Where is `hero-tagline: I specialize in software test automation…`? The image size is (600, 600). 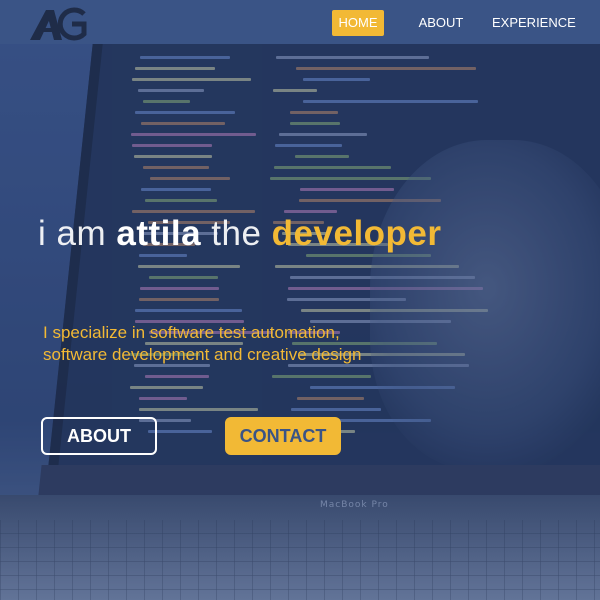
hero-tagline: I specialize in software test automation… is located at coordinates (263, 344).